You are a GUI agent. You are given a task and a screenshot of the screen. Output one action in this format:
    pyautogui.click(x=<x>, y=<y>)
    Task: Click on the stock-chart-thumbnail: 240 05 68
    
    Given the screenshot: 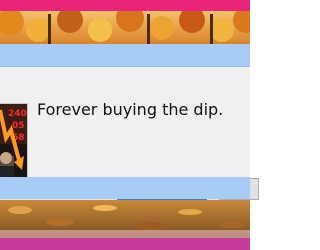 What is the action you would take?
    pyautogui.click(x=14, y=144)
    